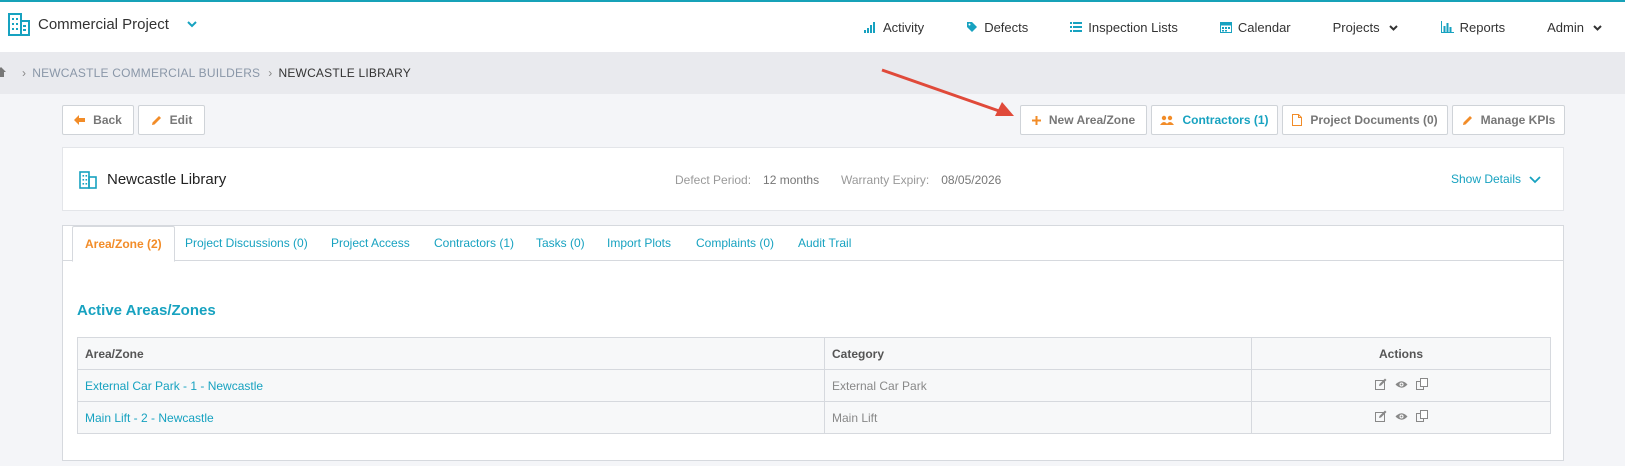  What do you see at coordinates (560, 243) in the screenshot?
I see `tab-tasks: Tasks (0)` at bounding box center [560, 243].